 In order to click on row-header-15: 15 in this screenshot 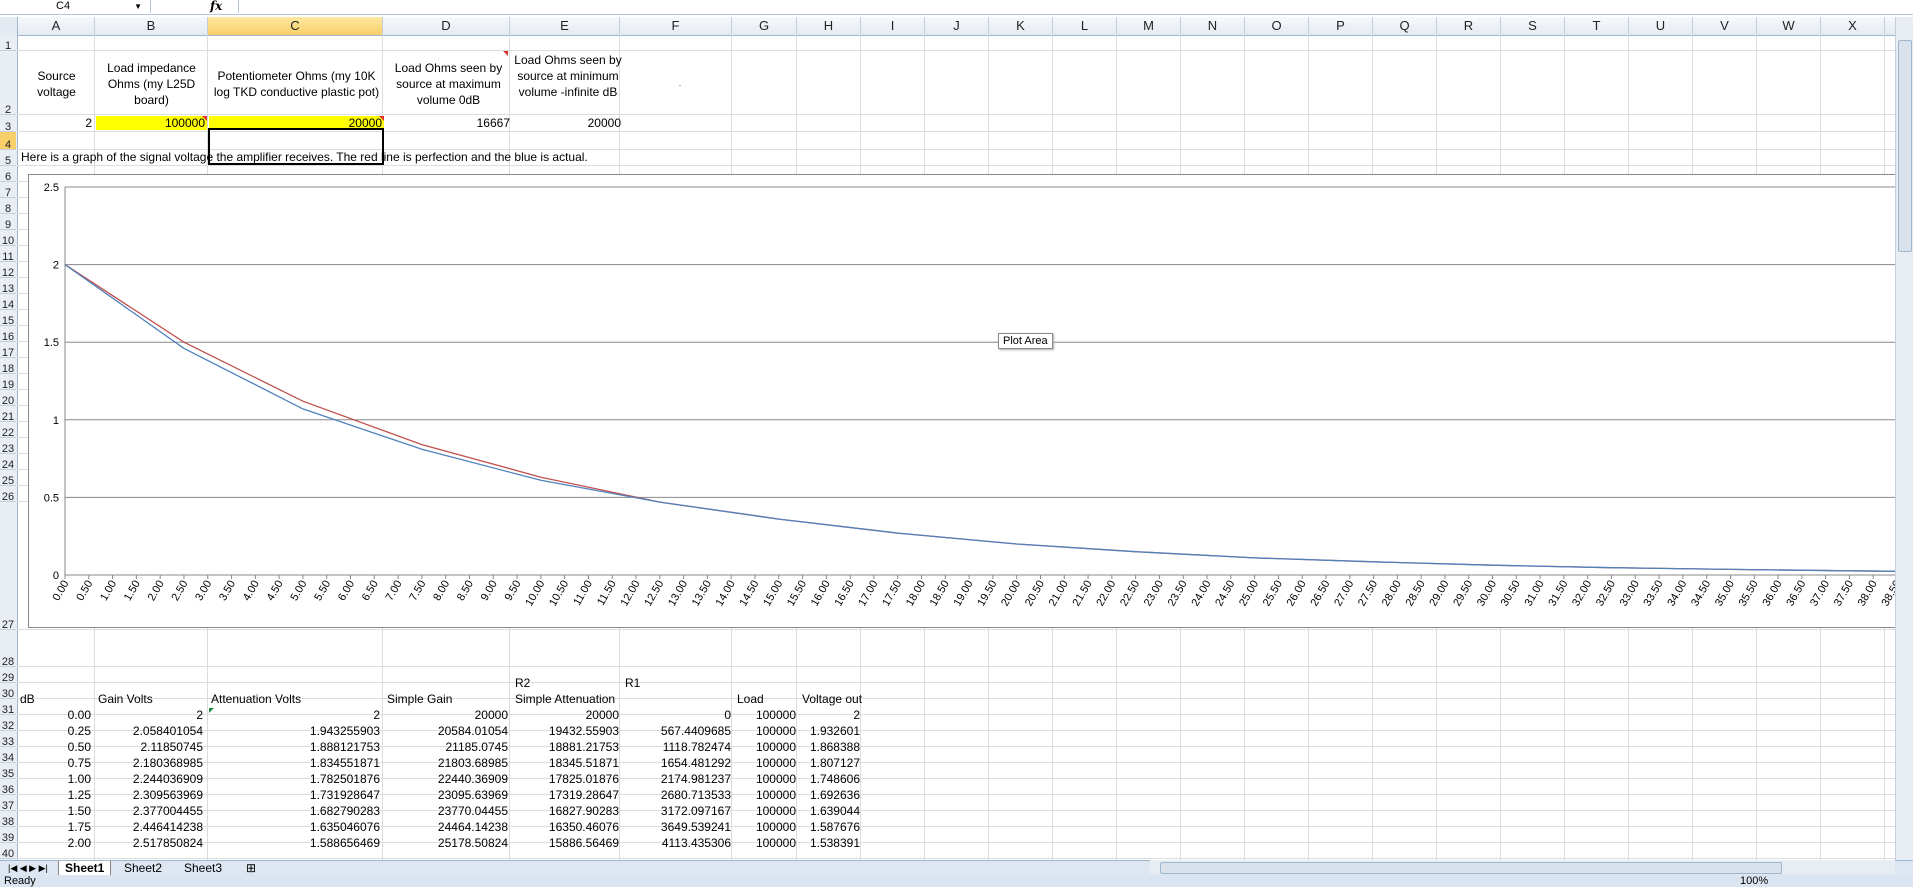, I will do `click(8, 318)`.